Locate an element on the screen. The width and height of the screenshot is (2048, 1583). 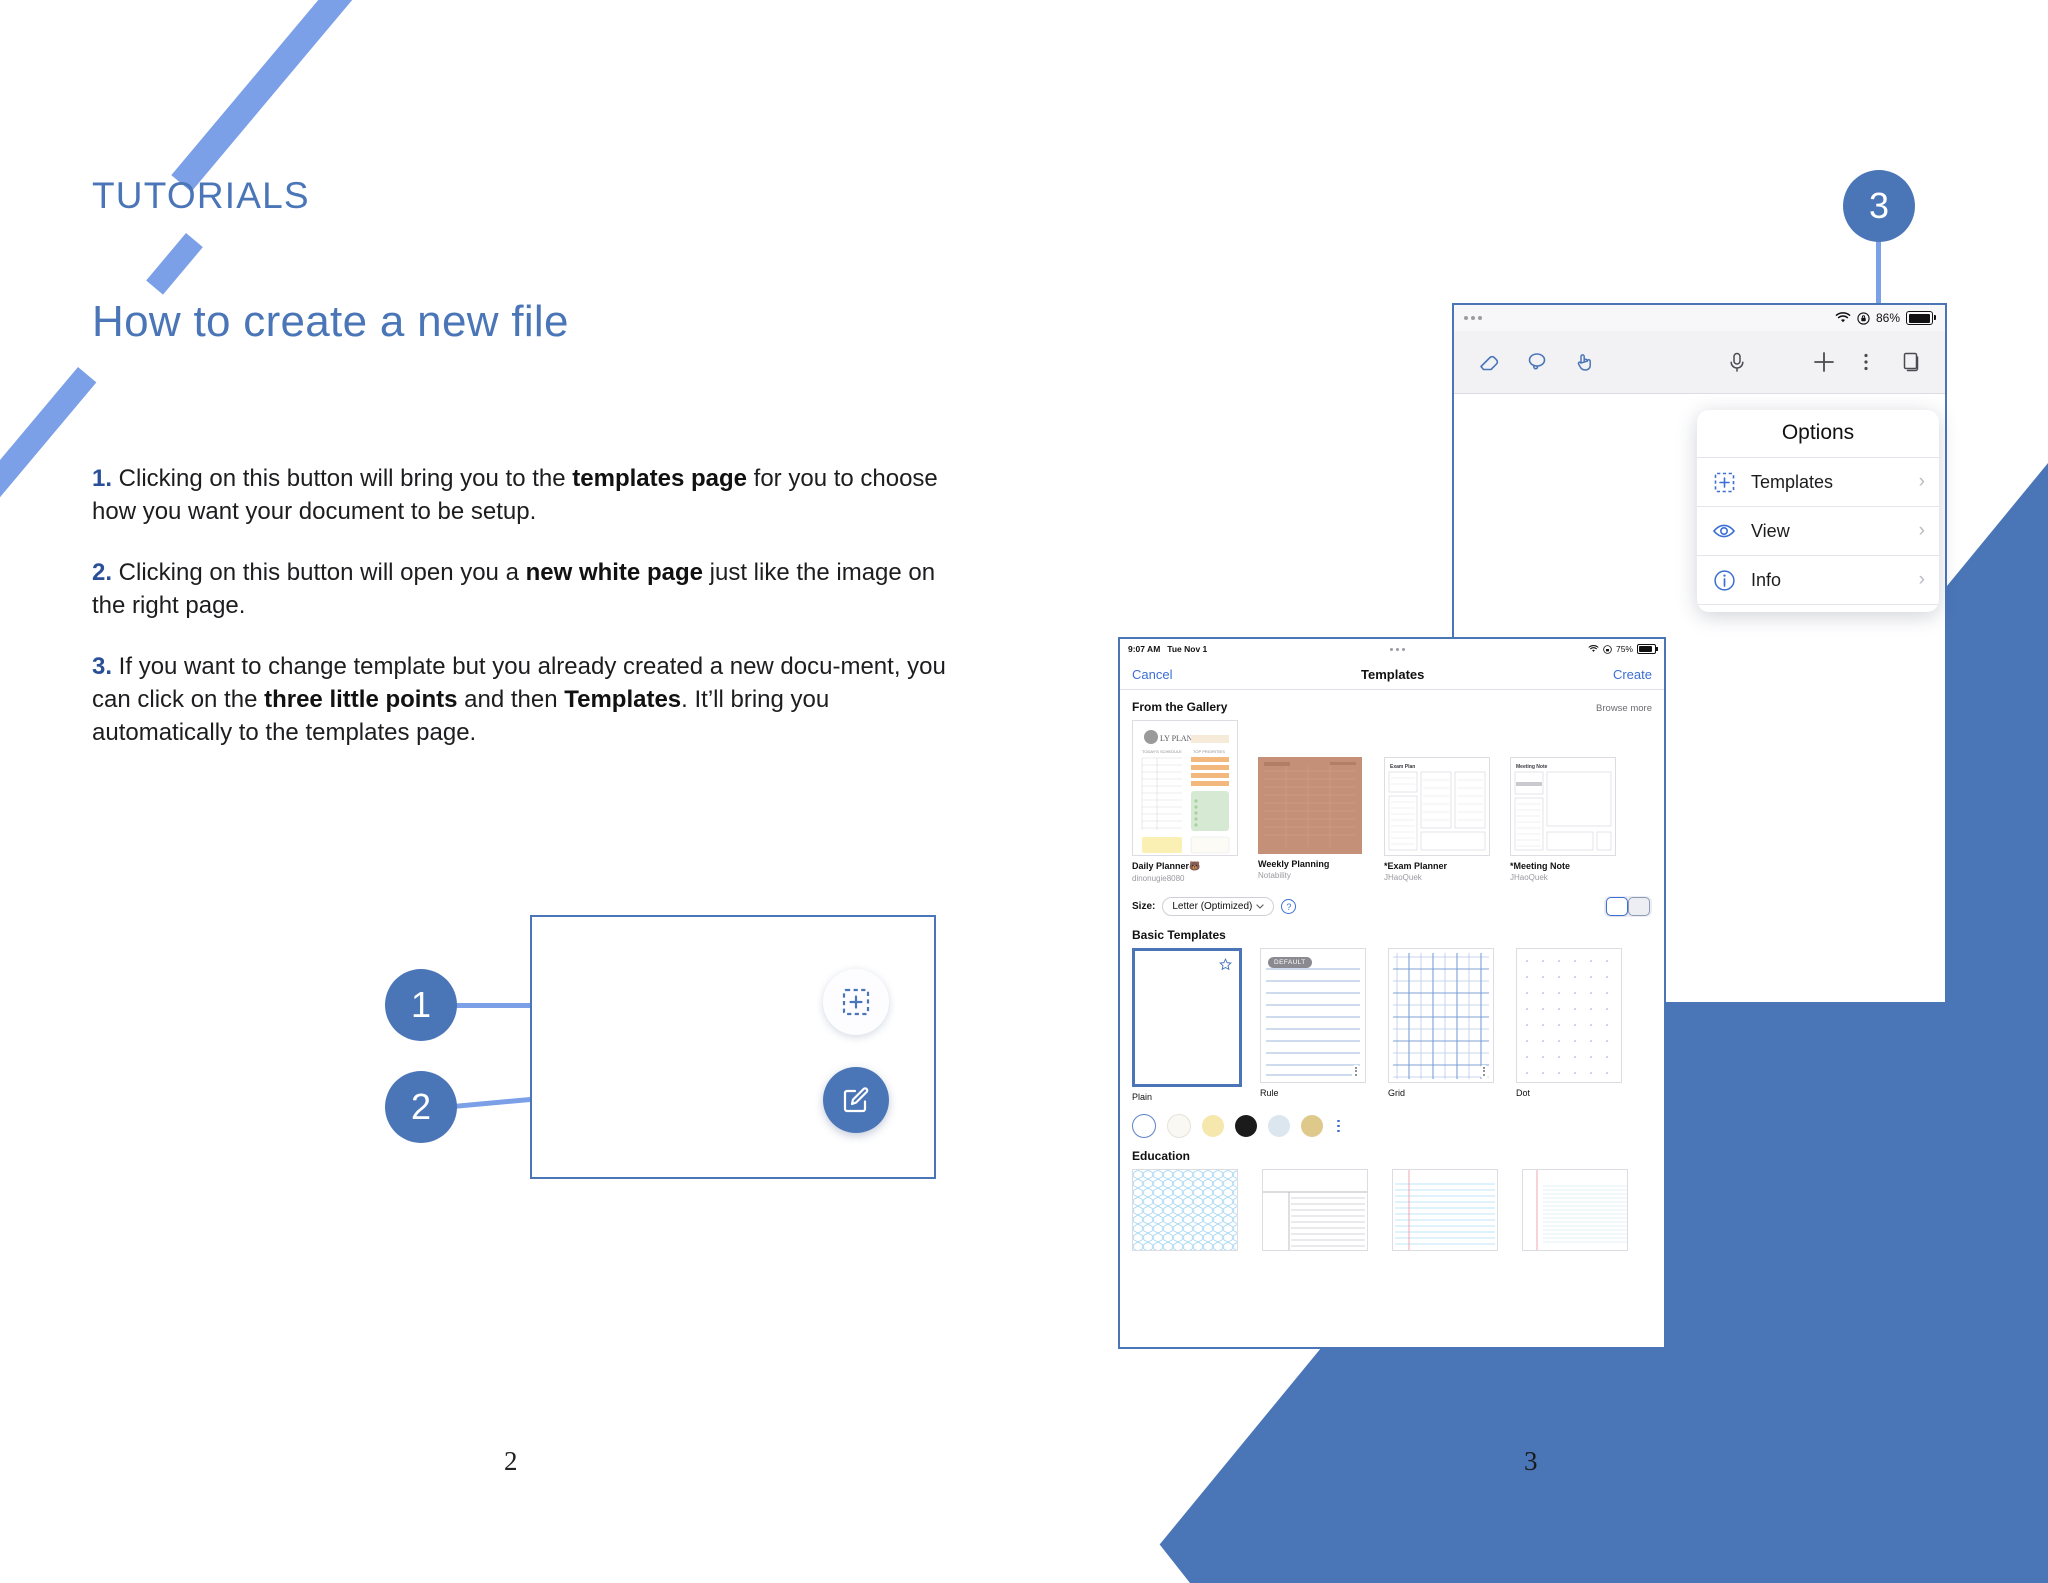
new-from-template-fab is located at coordinates (856, 1002).